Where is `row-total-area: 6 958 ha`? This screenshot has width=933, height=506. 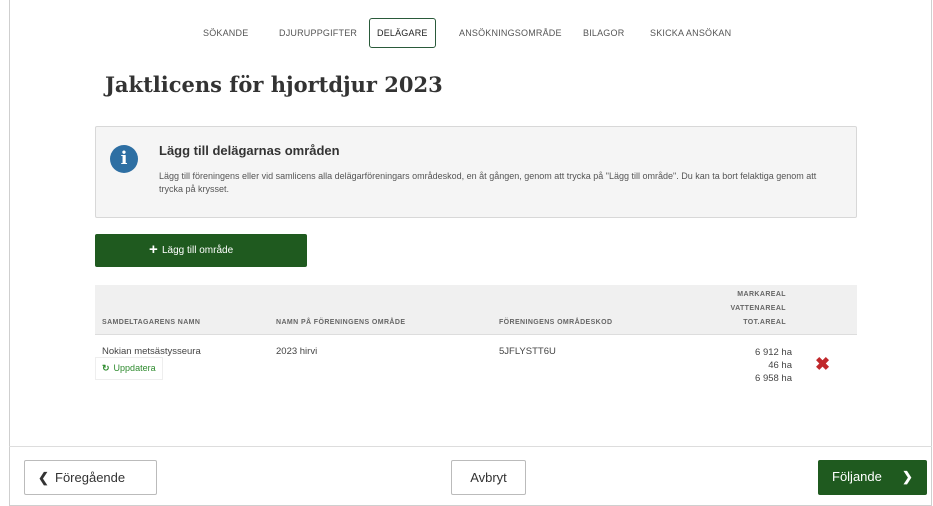 row-total-area: 6 958 ha is located at coordinates (773, 378).